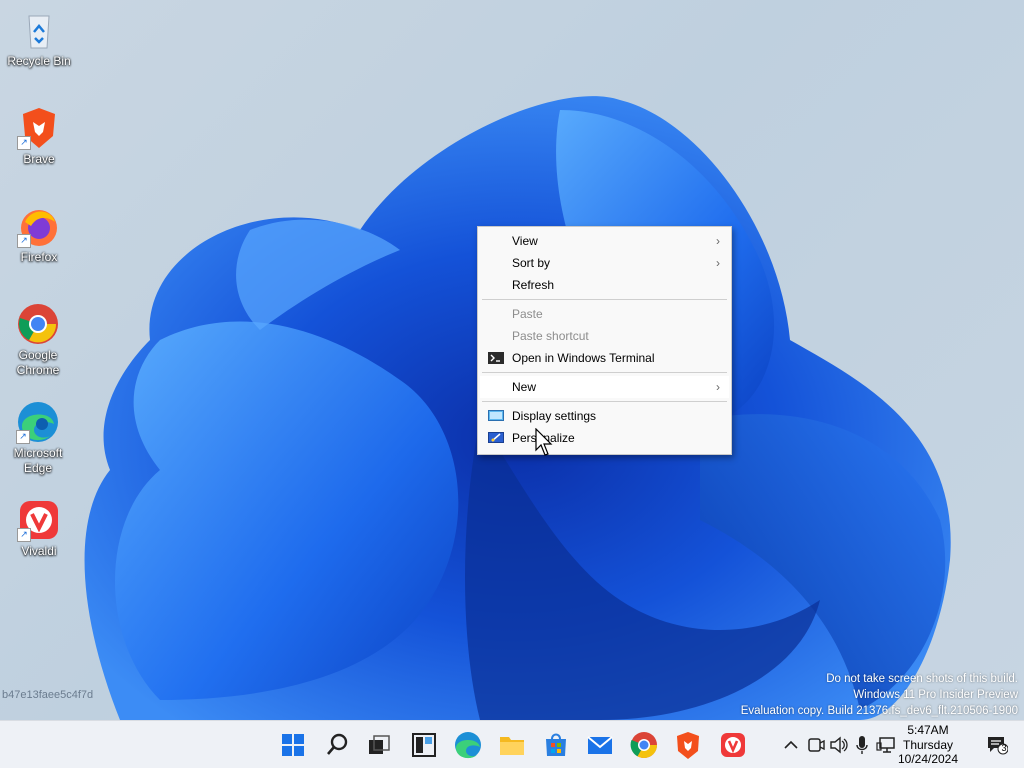 The height and width of the screenshot is (768, 1024). Describe the element at coordinates (48, 695) in the screenshot. I see `watermark-id: b47e13faee5c4f7d` at that location.